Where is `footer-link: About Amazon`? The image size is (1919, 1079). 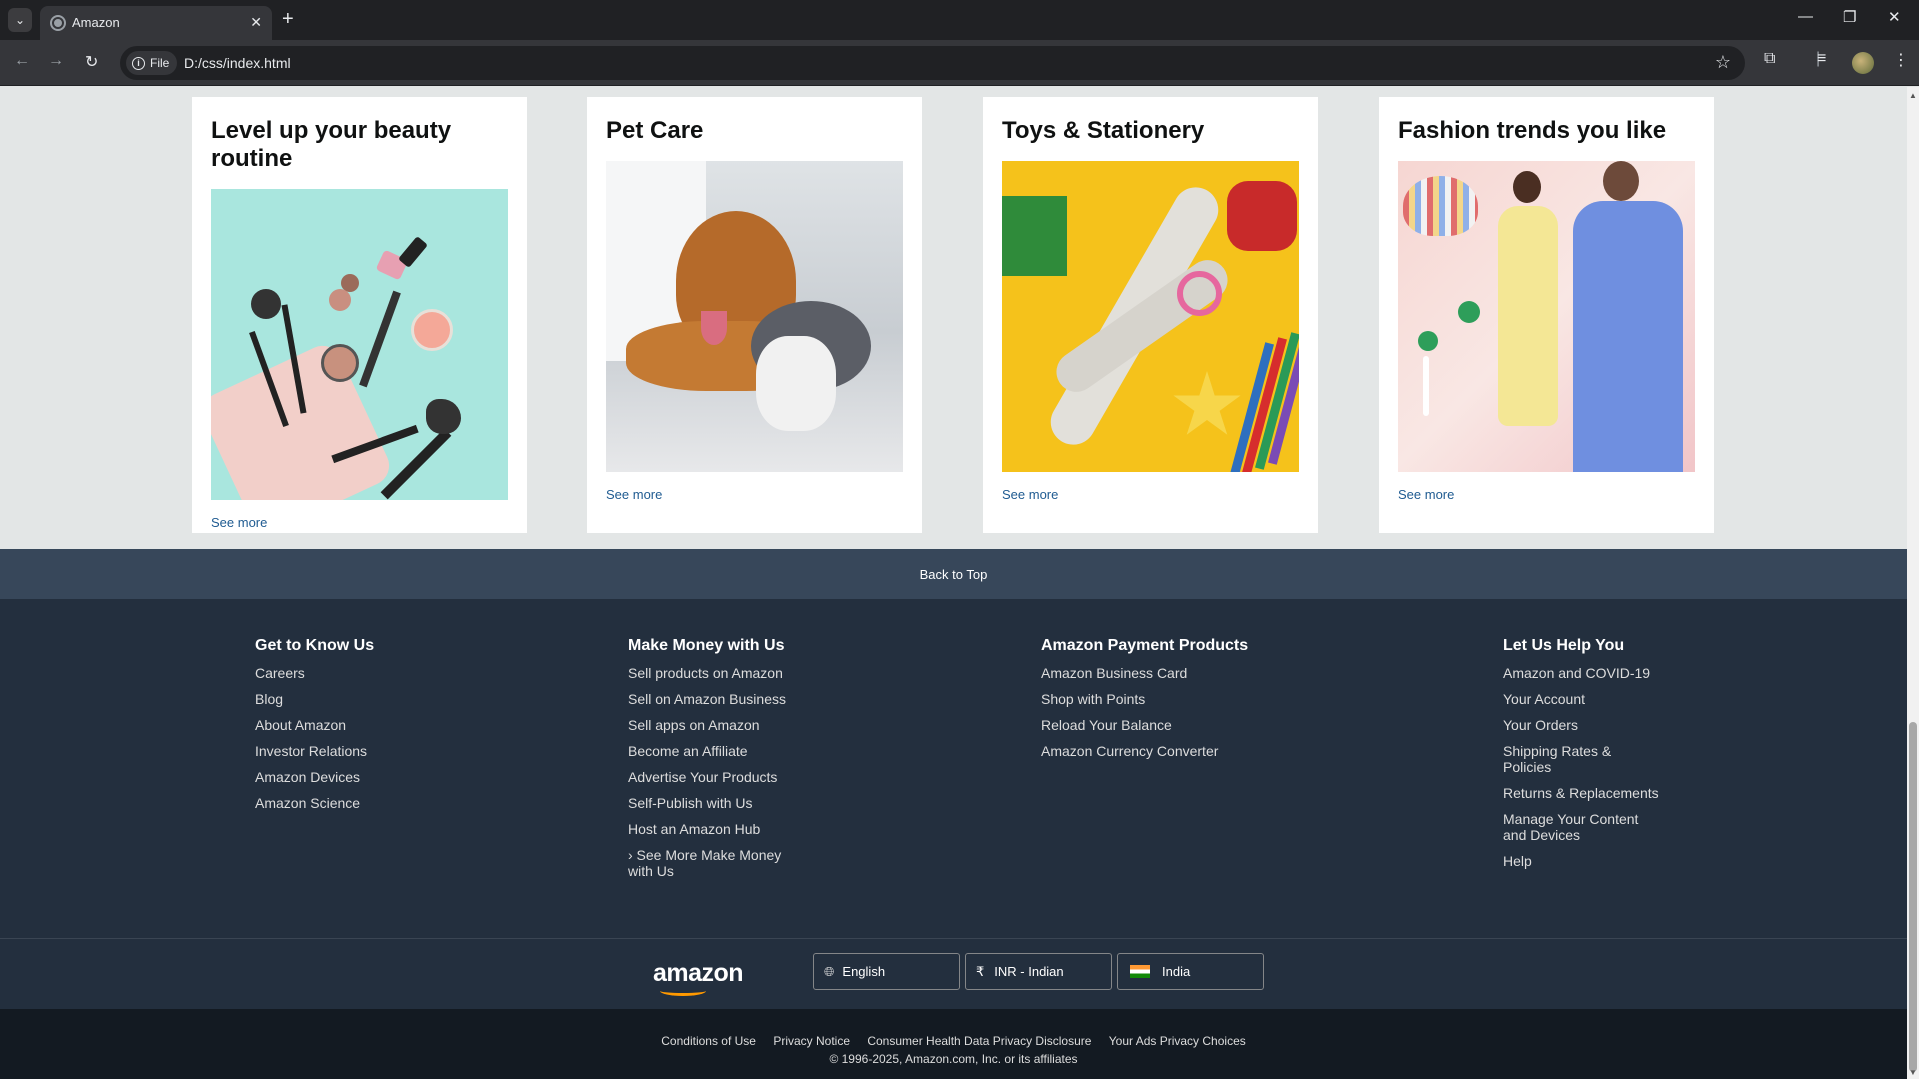
footer-link: About Amazon is located at coordinates (355, 725).